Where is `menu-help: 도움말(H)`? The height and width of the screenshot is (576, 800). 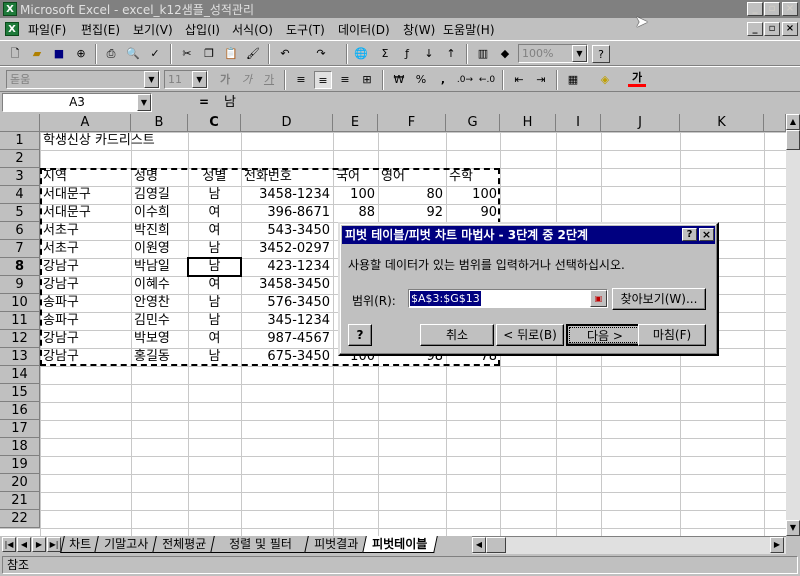
menu-help: 도움말(H) is located at coordinates (469, 29).